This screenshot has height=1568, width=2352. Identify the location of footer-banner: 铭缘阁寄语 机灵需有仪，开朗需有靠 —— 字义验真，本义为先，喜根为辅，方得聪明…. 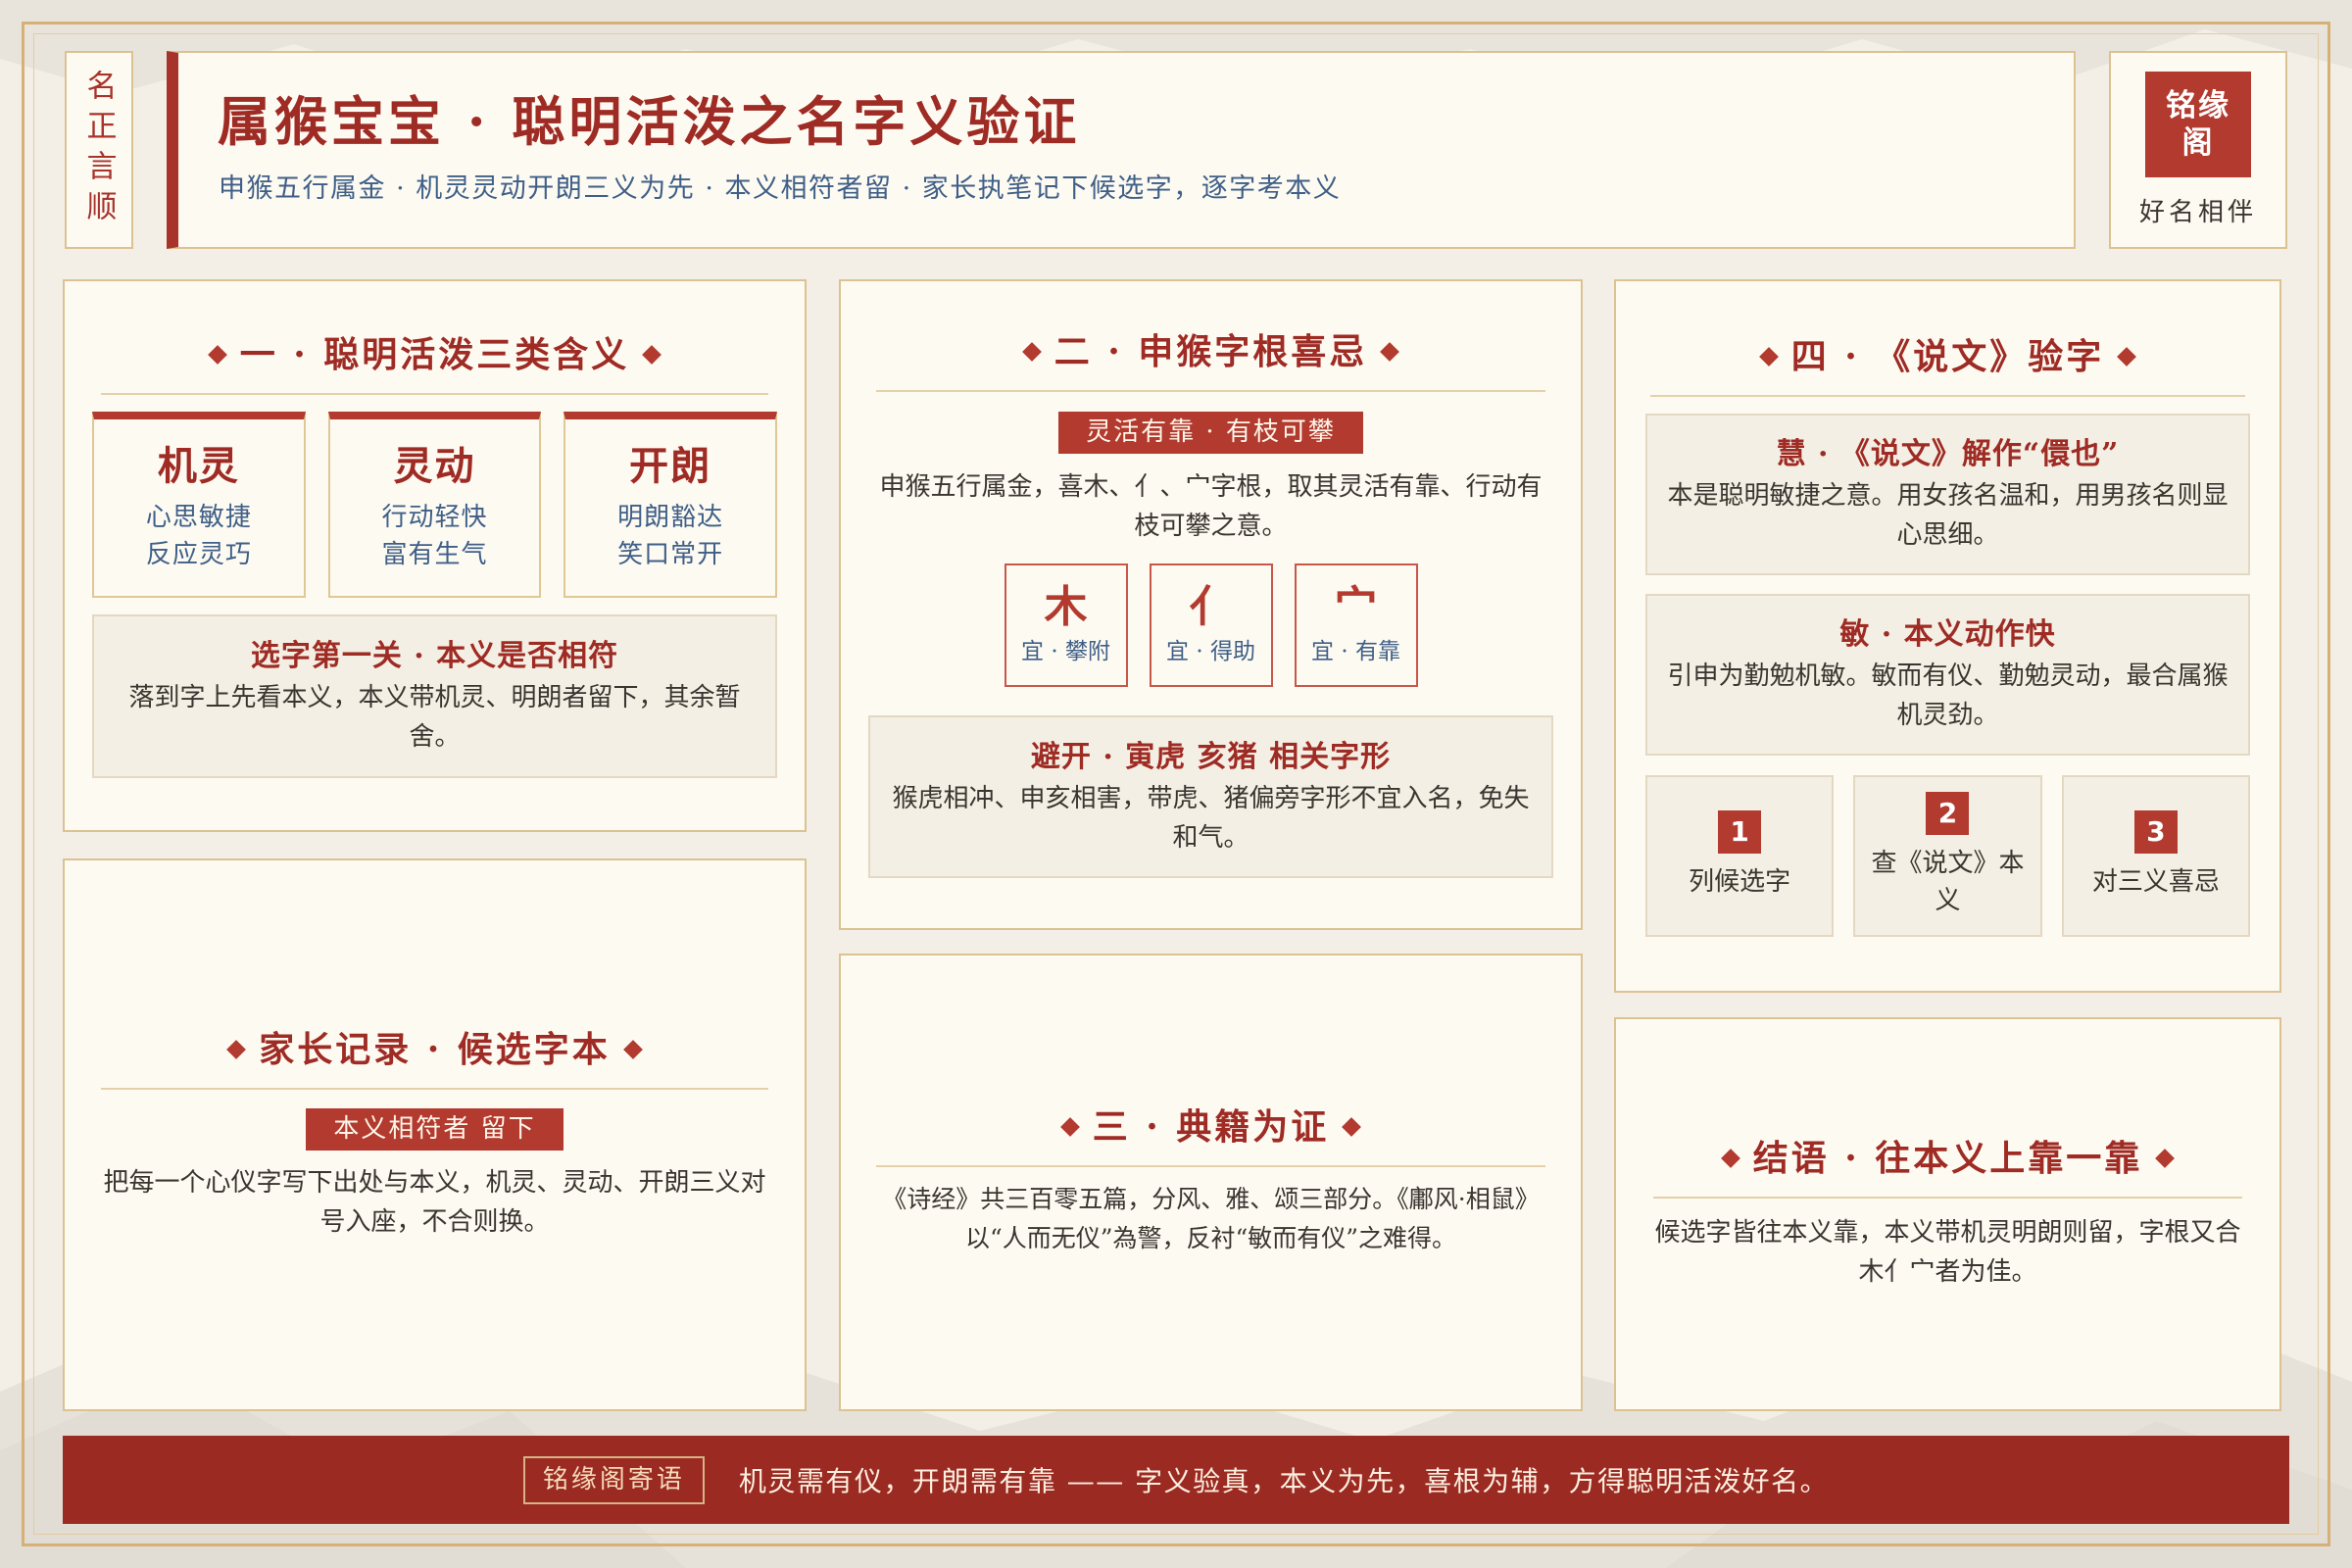
(1176, 1480).